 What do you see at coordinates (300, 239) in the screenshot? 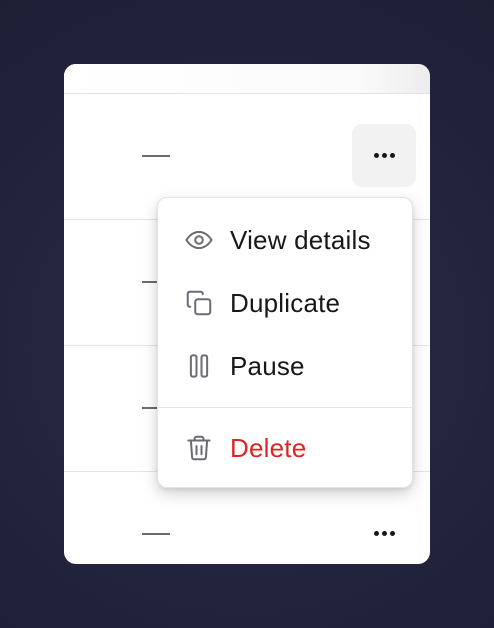
I see `menu-item-label: View details` at bounding box center [300, 239].